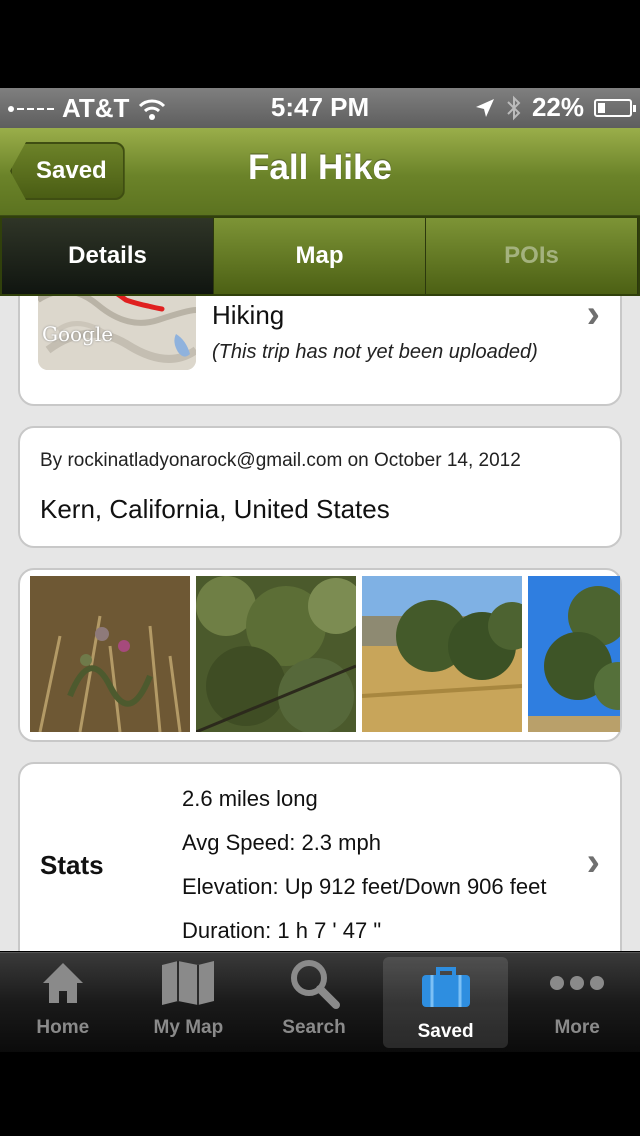  What do you see at coordinates (282, 930) in the screenshot?
I see `stat-duration: Duration: 1 h 7 ' 47 "` at bounding box center [282, 930].